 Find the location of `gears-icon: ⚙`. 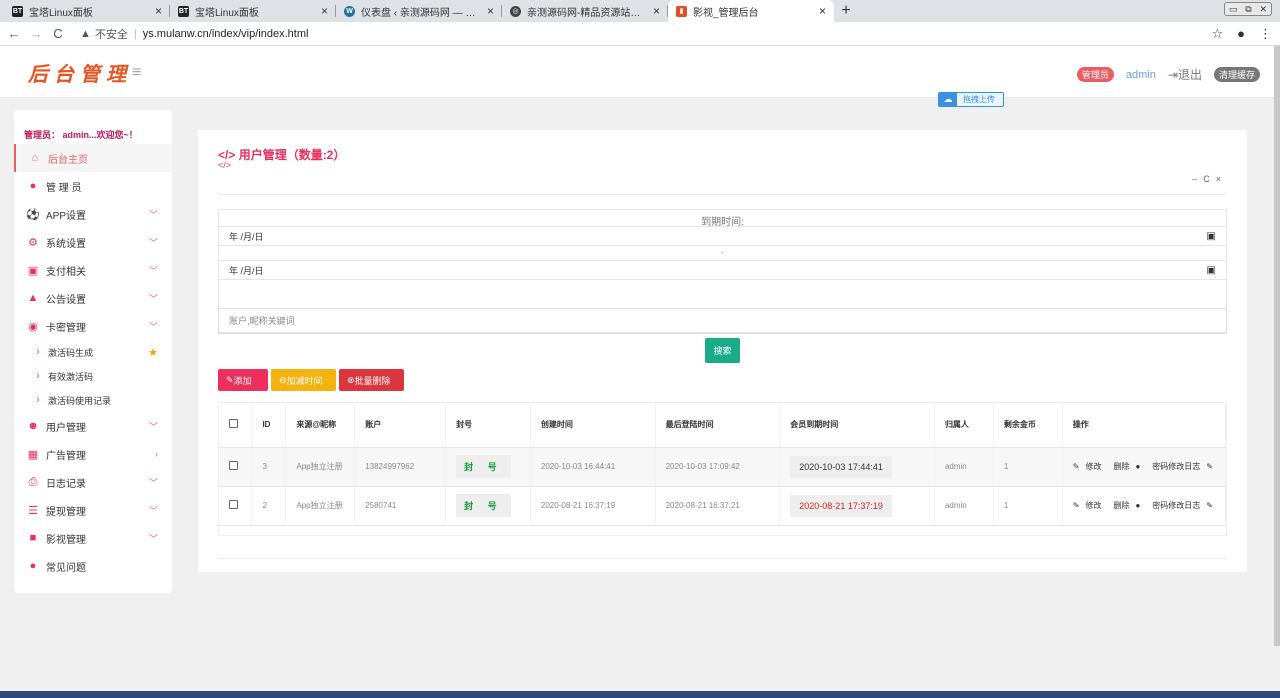

gears-icon: ⚙ is located at coordinates (33, 242).